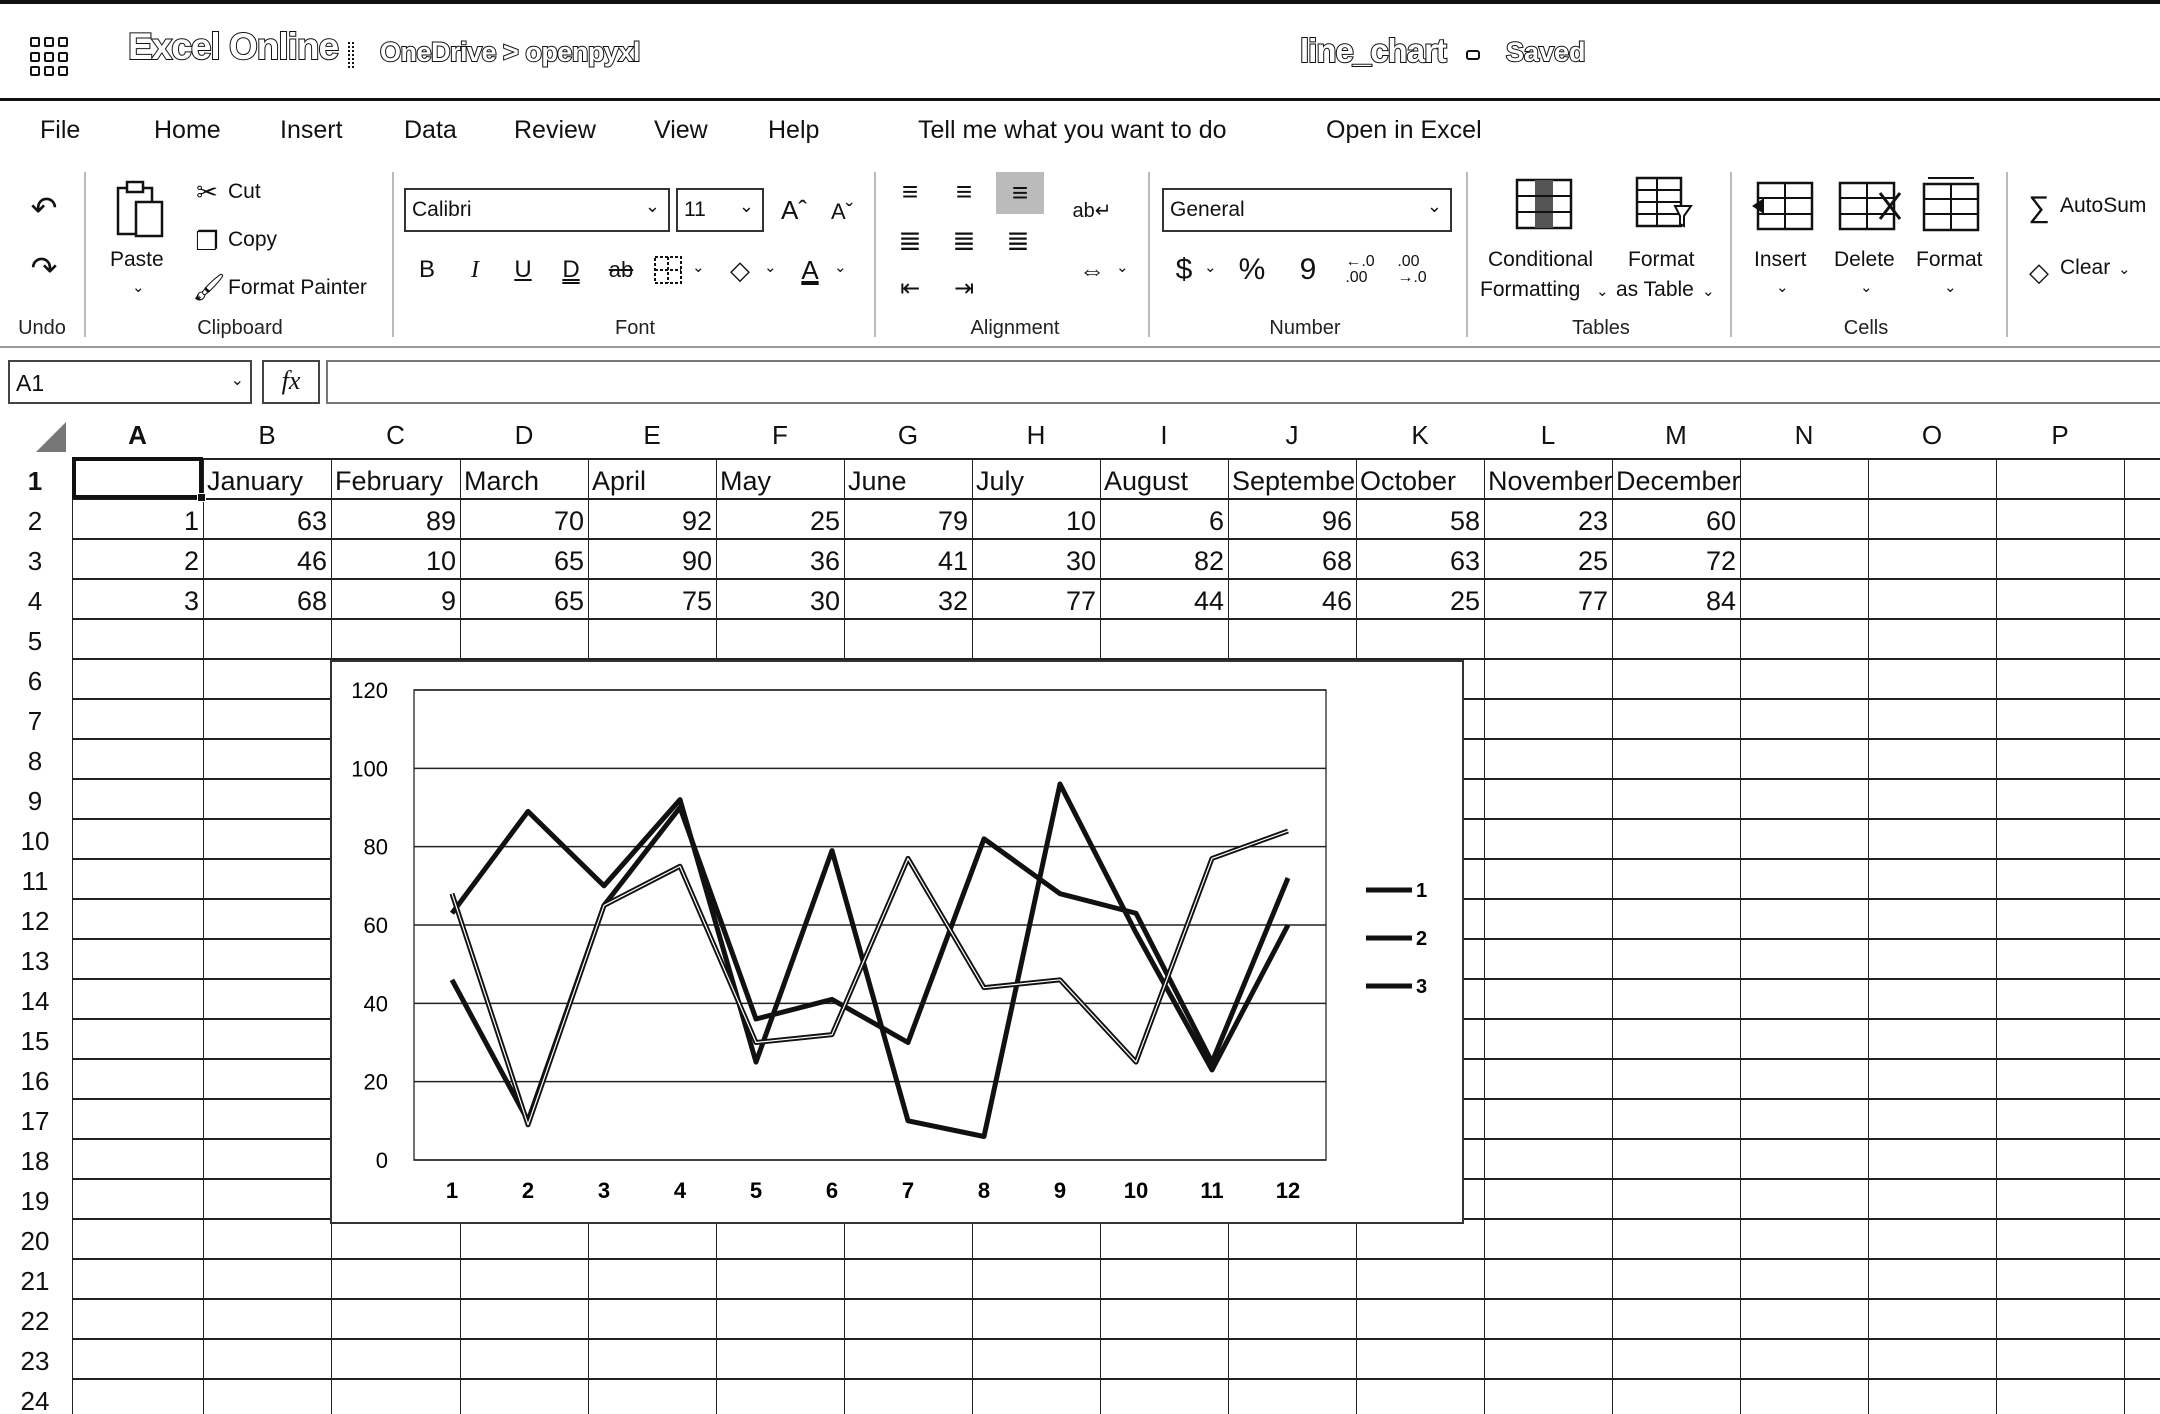 Image resolution: width=2160 pixels, height=1414 pixels. I want to click on delete-cells-icon, so click(1869, 206).